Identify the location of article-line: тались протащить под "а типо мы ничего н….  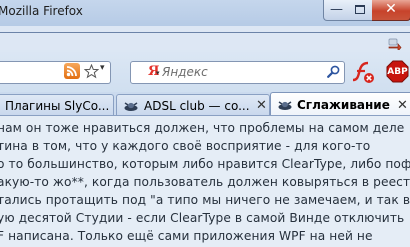
(205, 200).